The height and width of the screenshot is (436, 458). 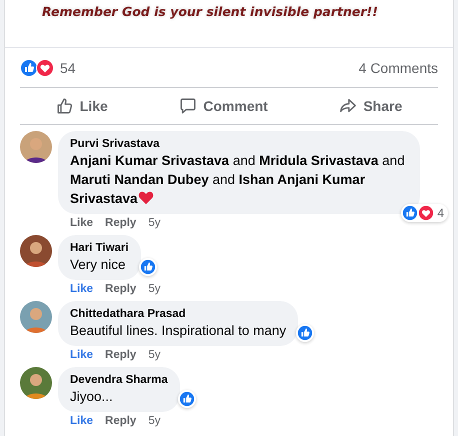 I want to click on comment-author: Hari Tiwari, so click(x=99, y=248).